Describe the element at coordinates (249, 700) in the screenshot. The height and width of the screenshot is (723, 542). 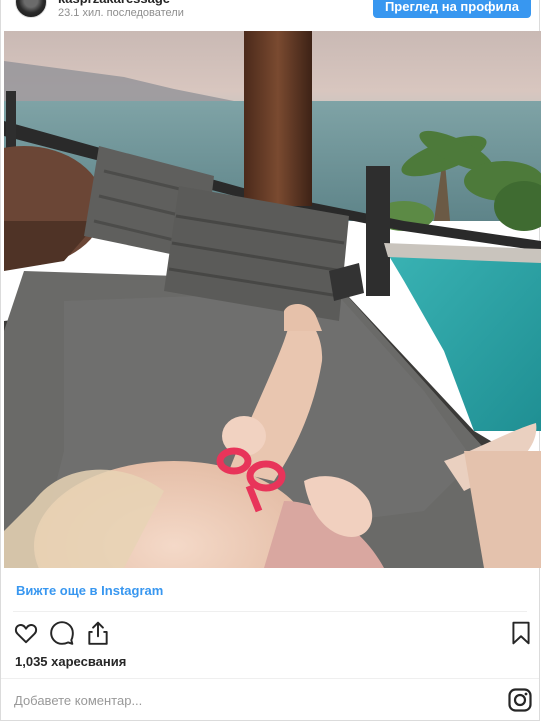
I see `comment-input` at that location.